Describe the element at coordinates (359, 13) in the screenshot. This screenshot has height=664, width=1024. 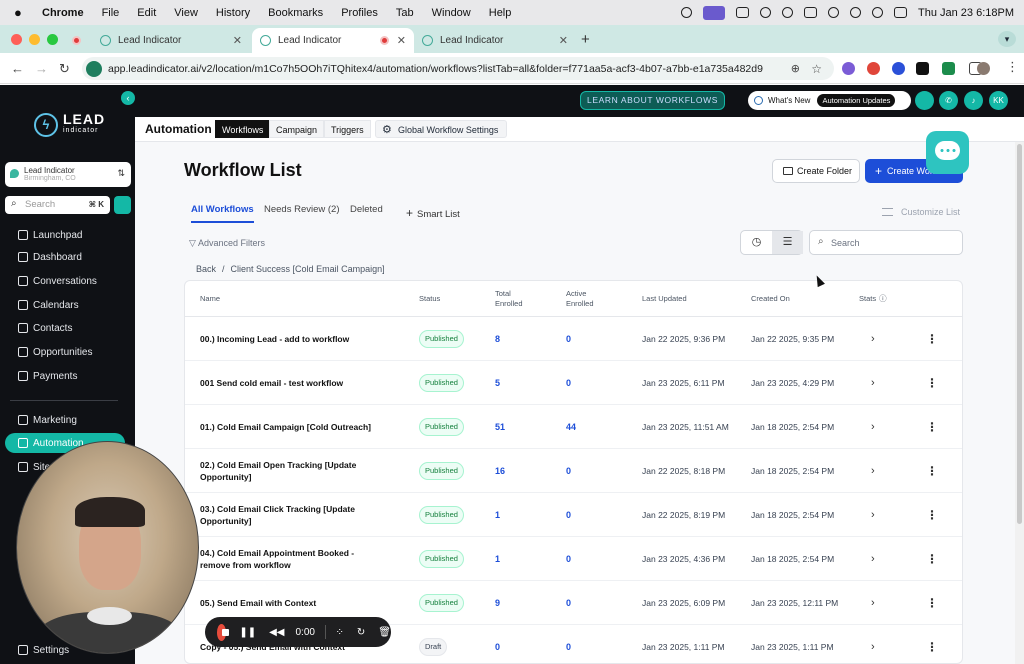
I see `menu-profiles: Profiles` at that location.